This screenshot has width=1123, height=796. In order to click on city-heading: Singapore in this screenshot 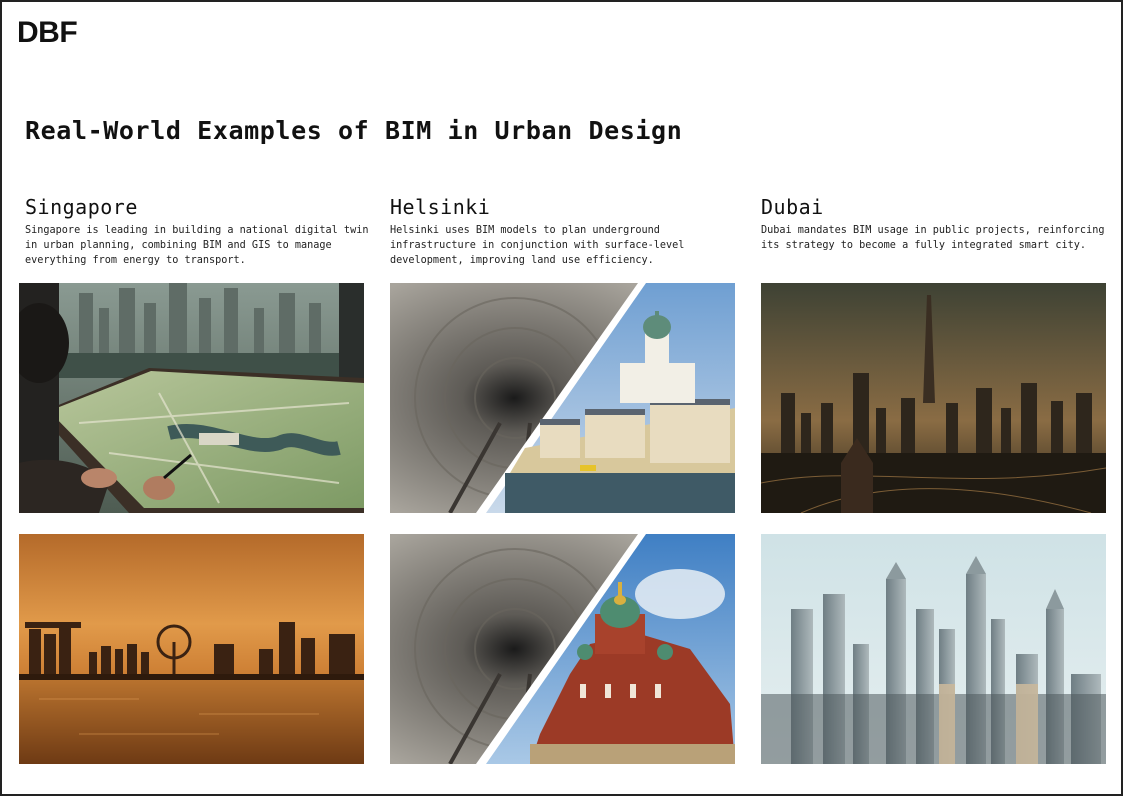, I will do `click(81, 207)`.